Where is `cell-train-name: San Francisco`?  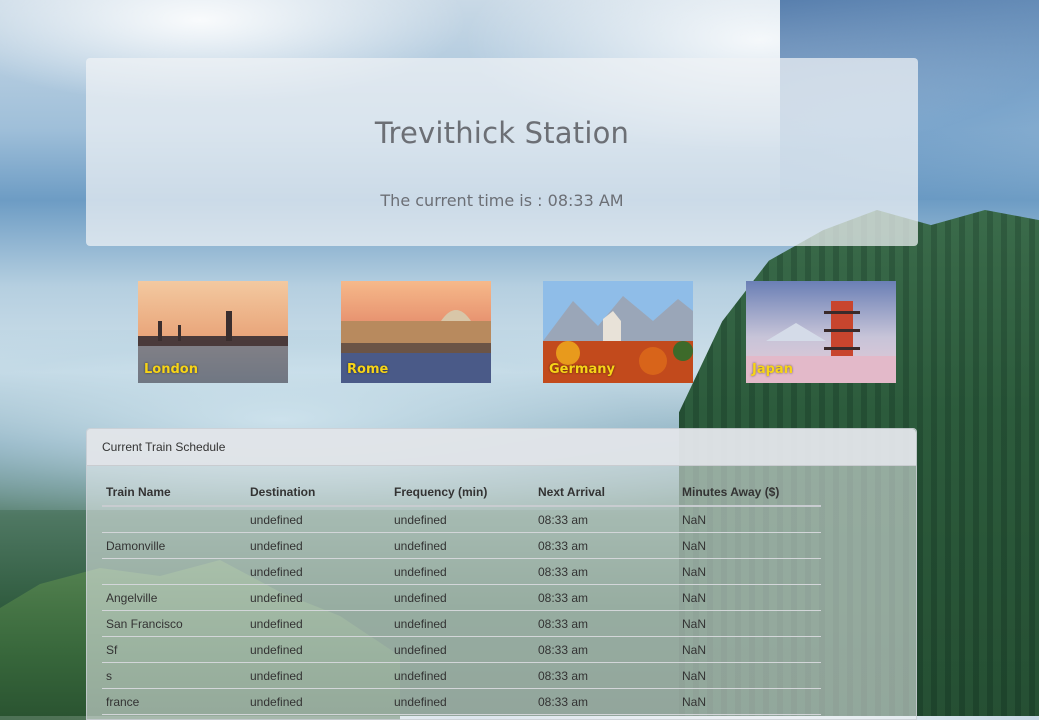
cell-train-name: San Francisco is located at coordinates (174, 623).